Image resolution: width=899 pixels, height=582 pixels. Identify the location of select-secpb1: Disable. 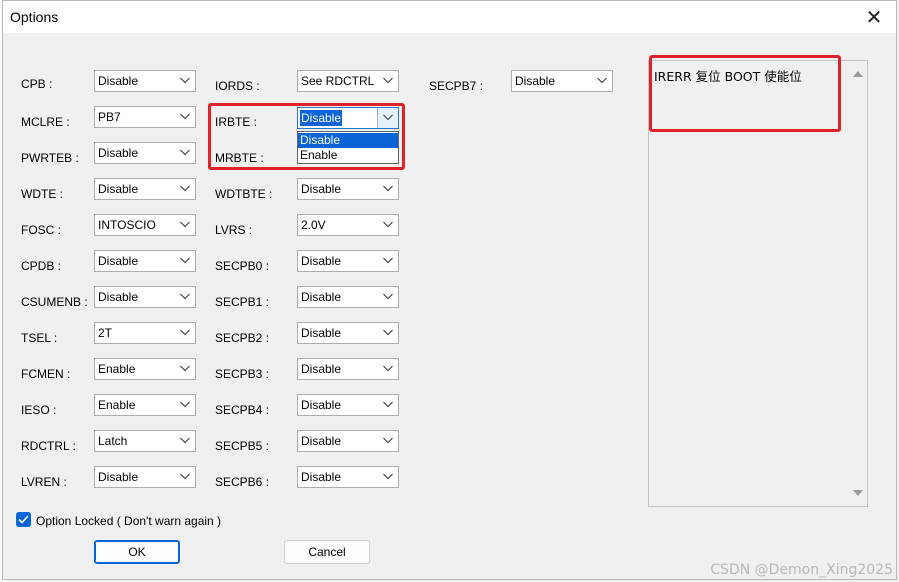
(348, 297).